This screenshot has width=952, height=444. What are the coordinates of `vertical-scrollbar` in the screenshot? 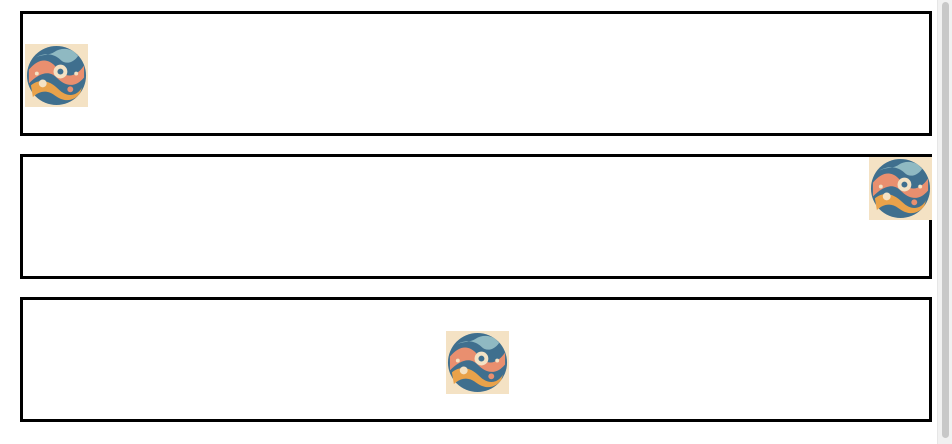 It's located at (944, 222).